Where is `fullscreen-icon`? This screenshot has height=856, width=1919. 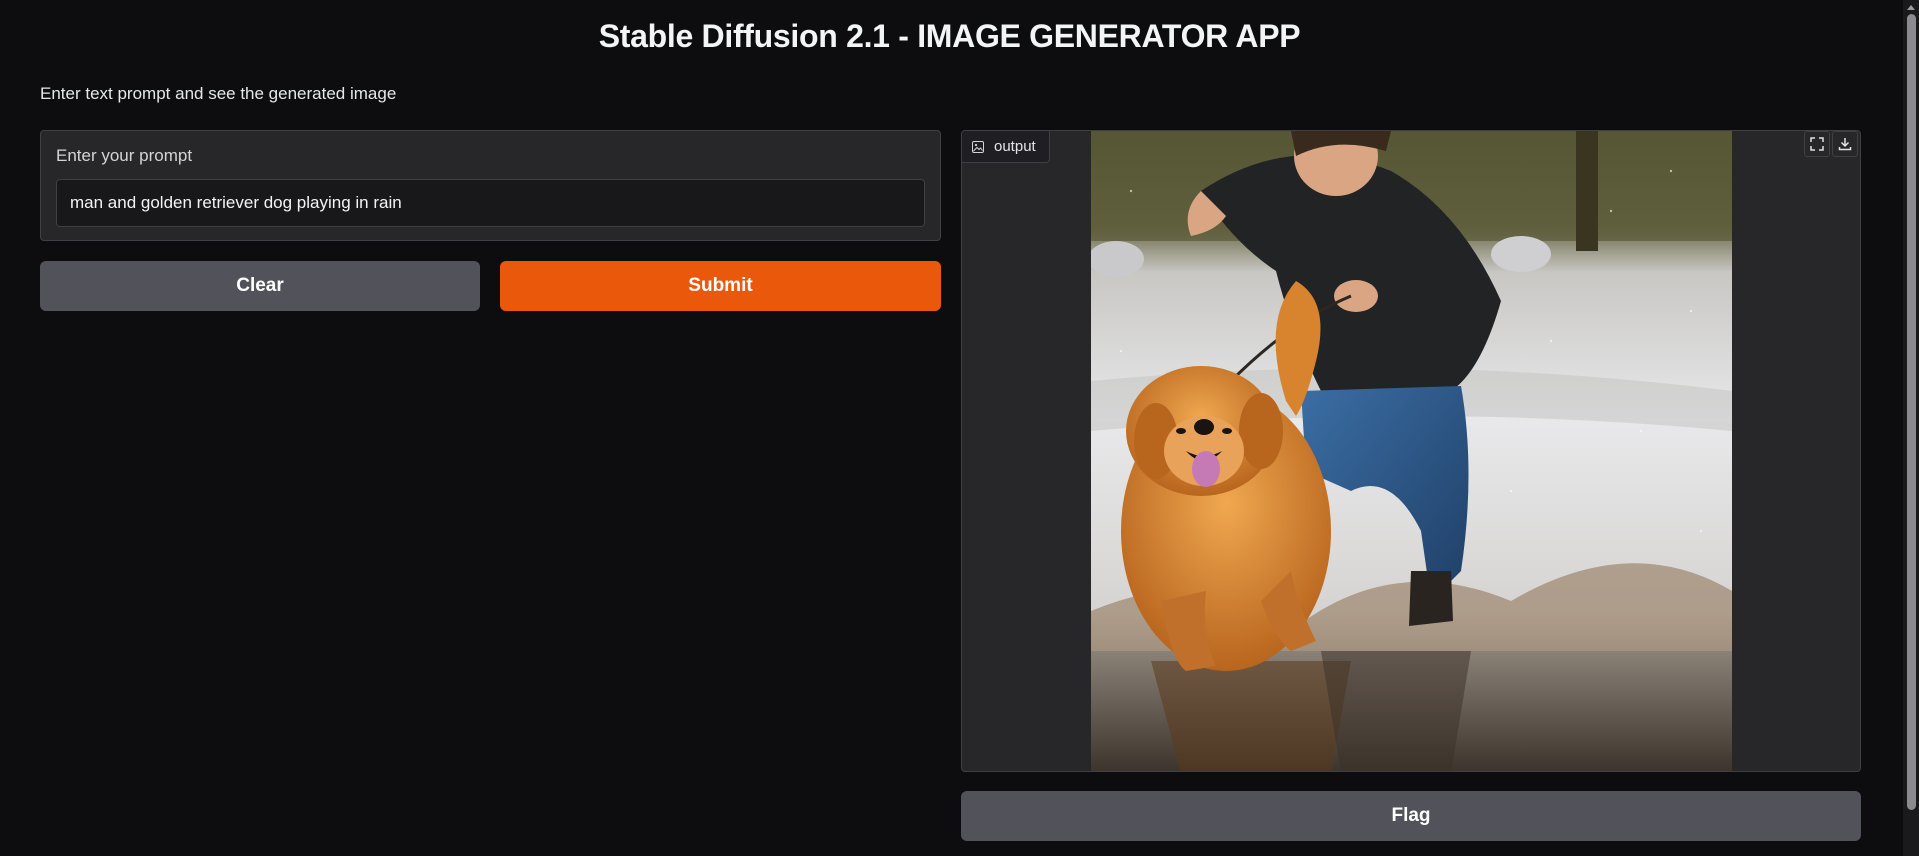 fullscreen-icon is located at coordinates (1817, 144).